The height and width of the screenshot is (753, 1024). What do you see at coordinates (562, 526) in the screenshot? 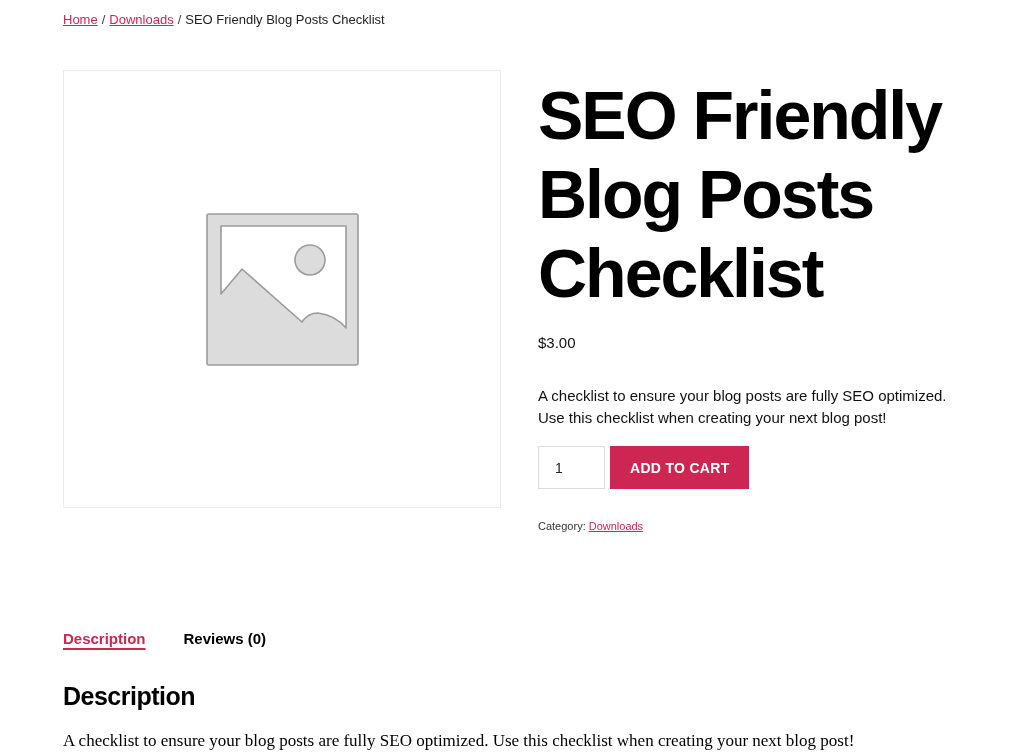
I see `category-label: Category:` at bounding box center [562, 526].